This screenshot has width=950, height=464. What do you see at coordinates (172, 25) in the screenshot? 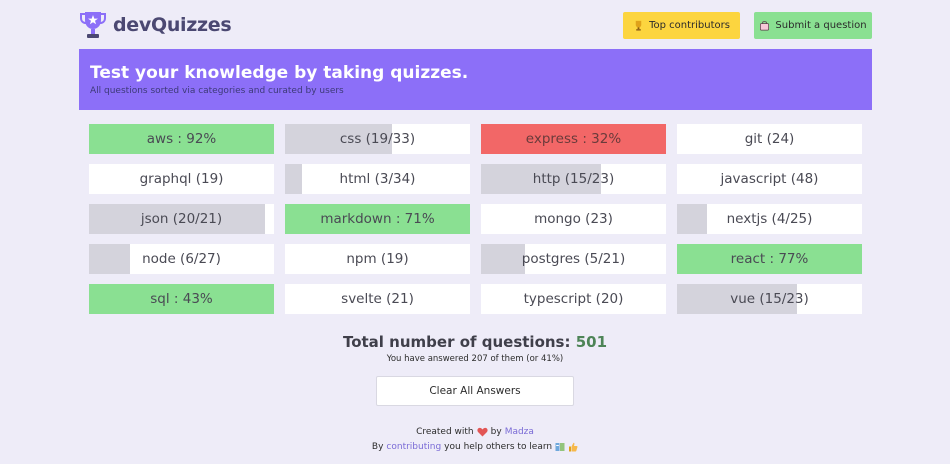
I see `brand-name: devQuizzes` at bounding box center [172, 25].